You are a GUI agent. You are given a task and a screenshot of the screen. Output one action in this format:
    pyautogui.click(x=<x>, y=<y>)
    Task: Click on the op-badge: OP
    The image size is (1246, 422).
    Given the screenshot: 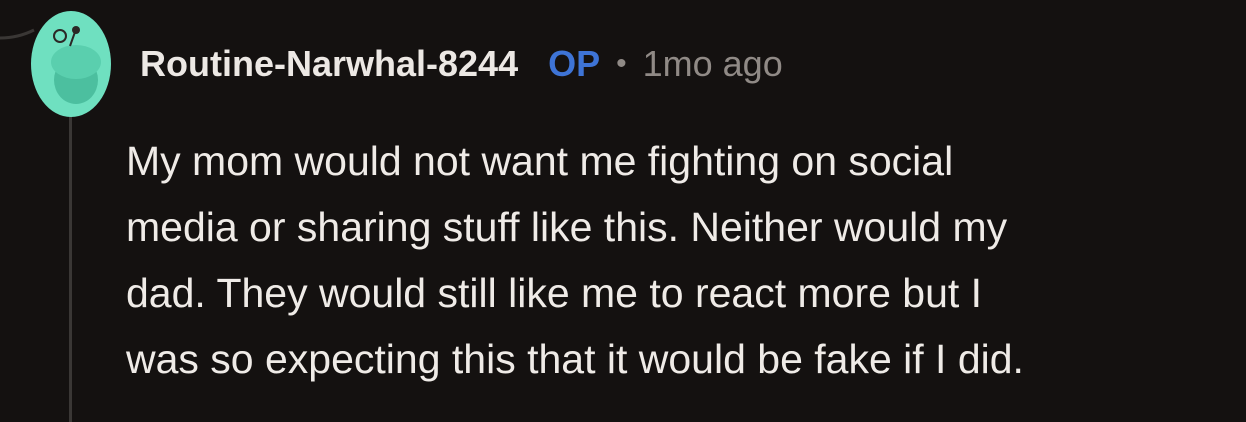 What is the action you would take?
    pyautogui.click(x=574, y=63)
    